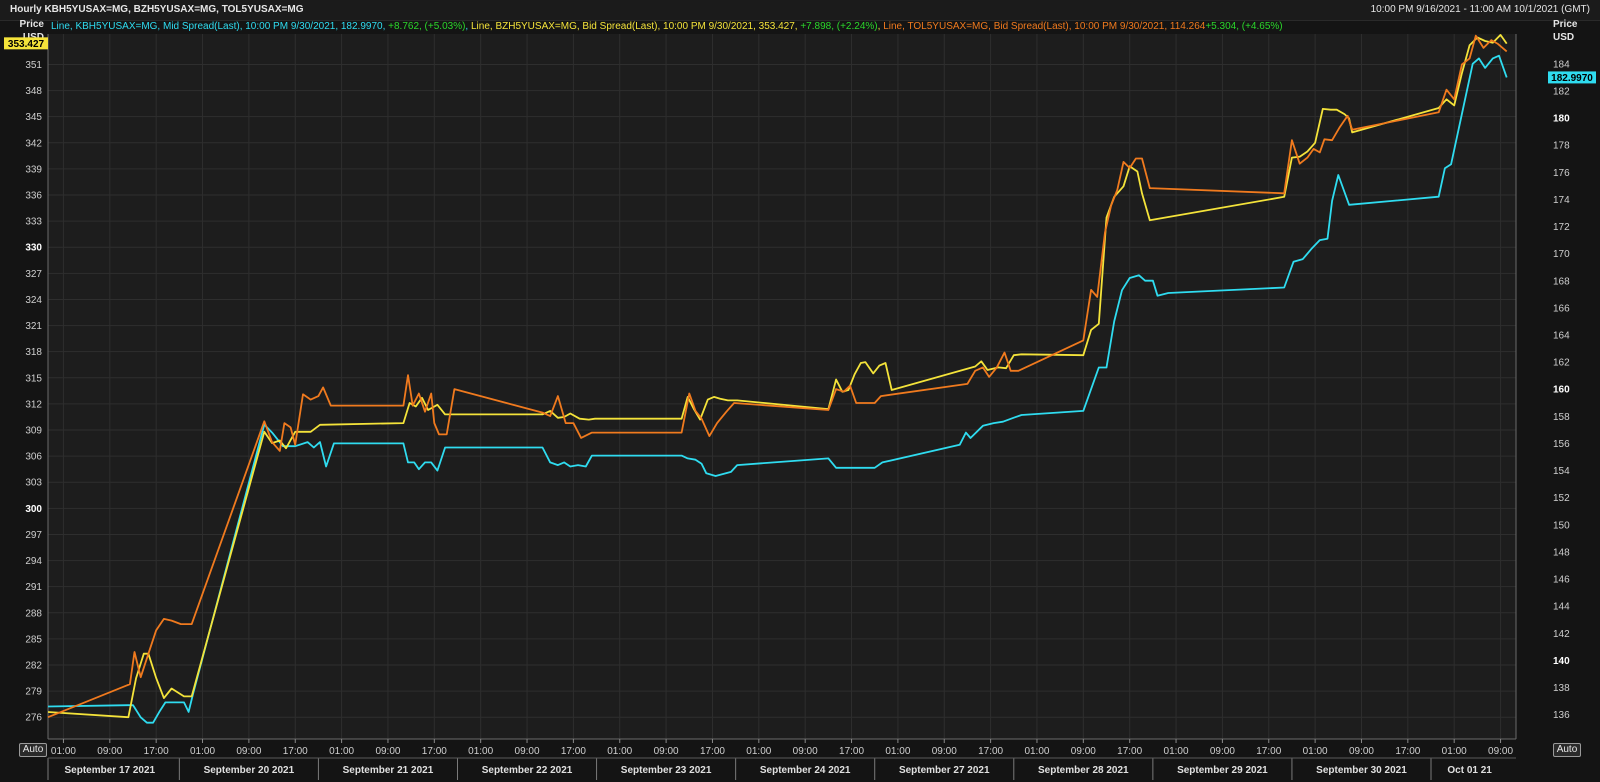 Image resolution: width=1600 pixels, height=782 pixels. I want to click on left-tick-label: 291, so click(33, 587).